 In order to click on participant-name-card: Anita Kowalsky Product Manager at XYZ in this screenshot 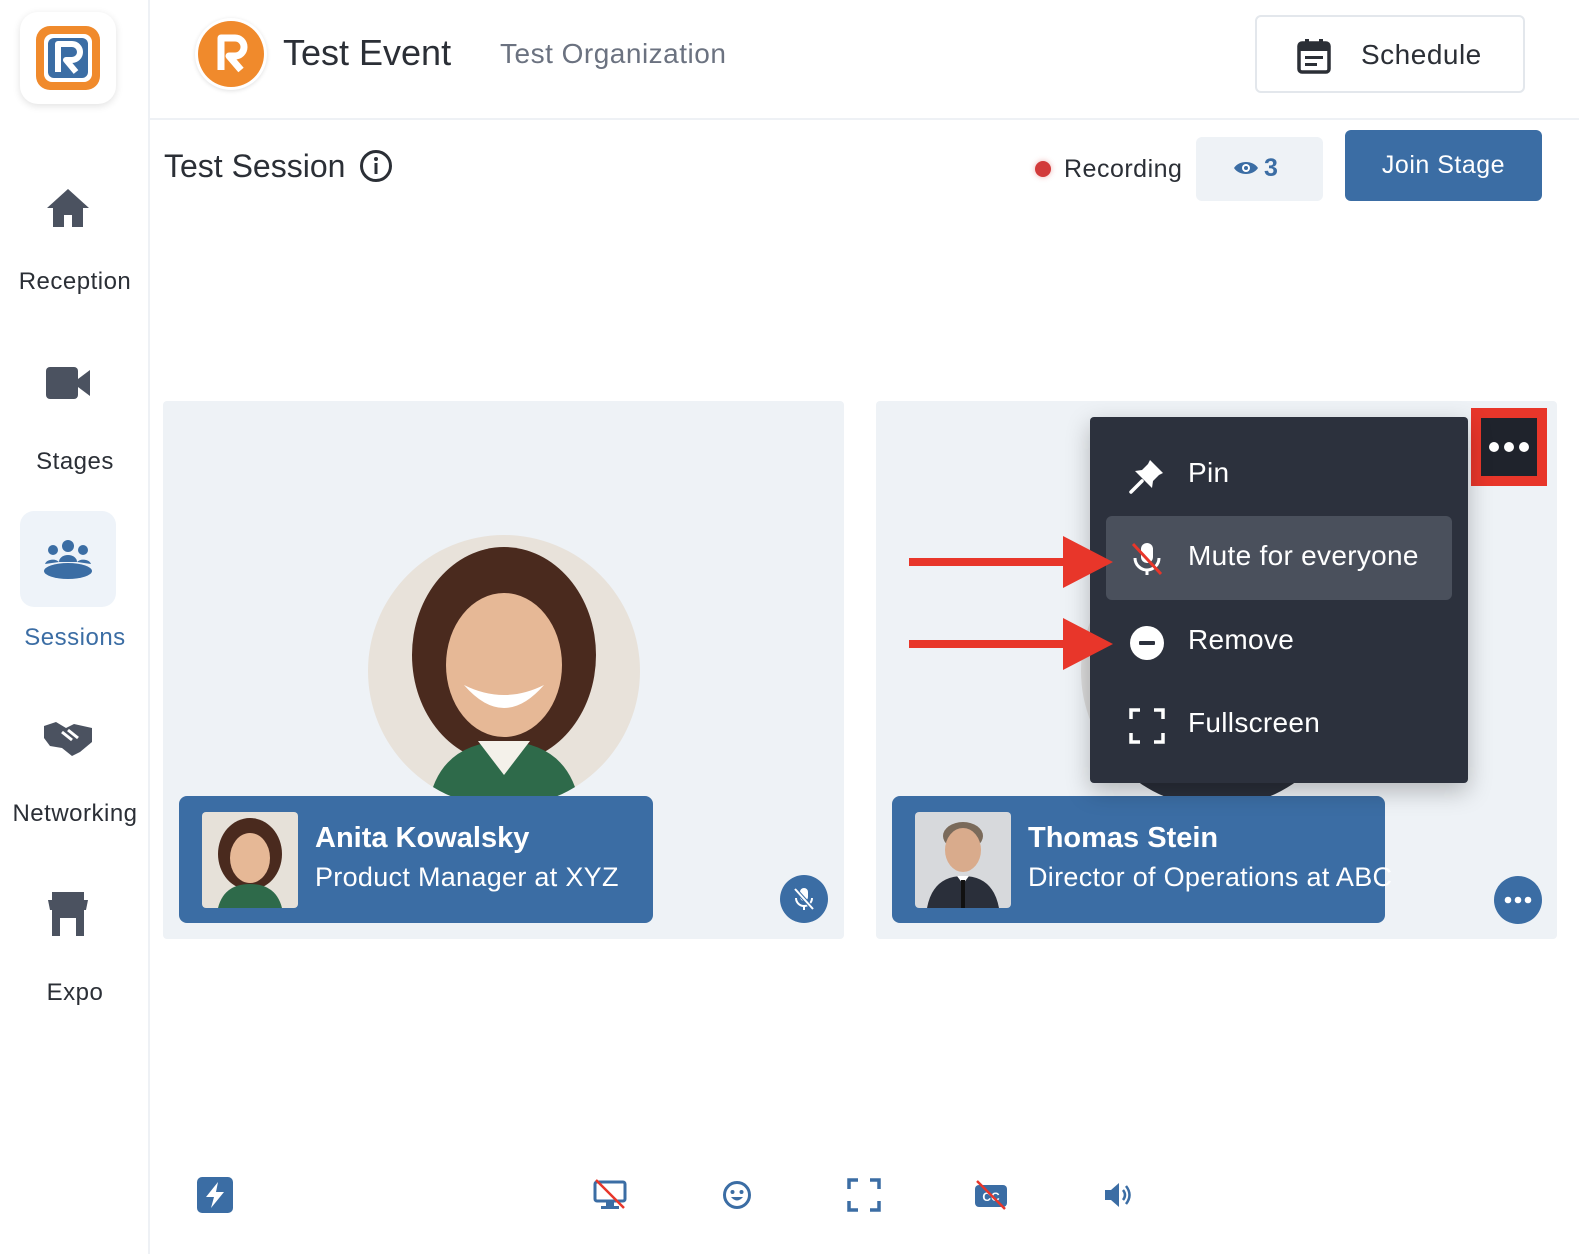, I will do `click(416, 859)`.